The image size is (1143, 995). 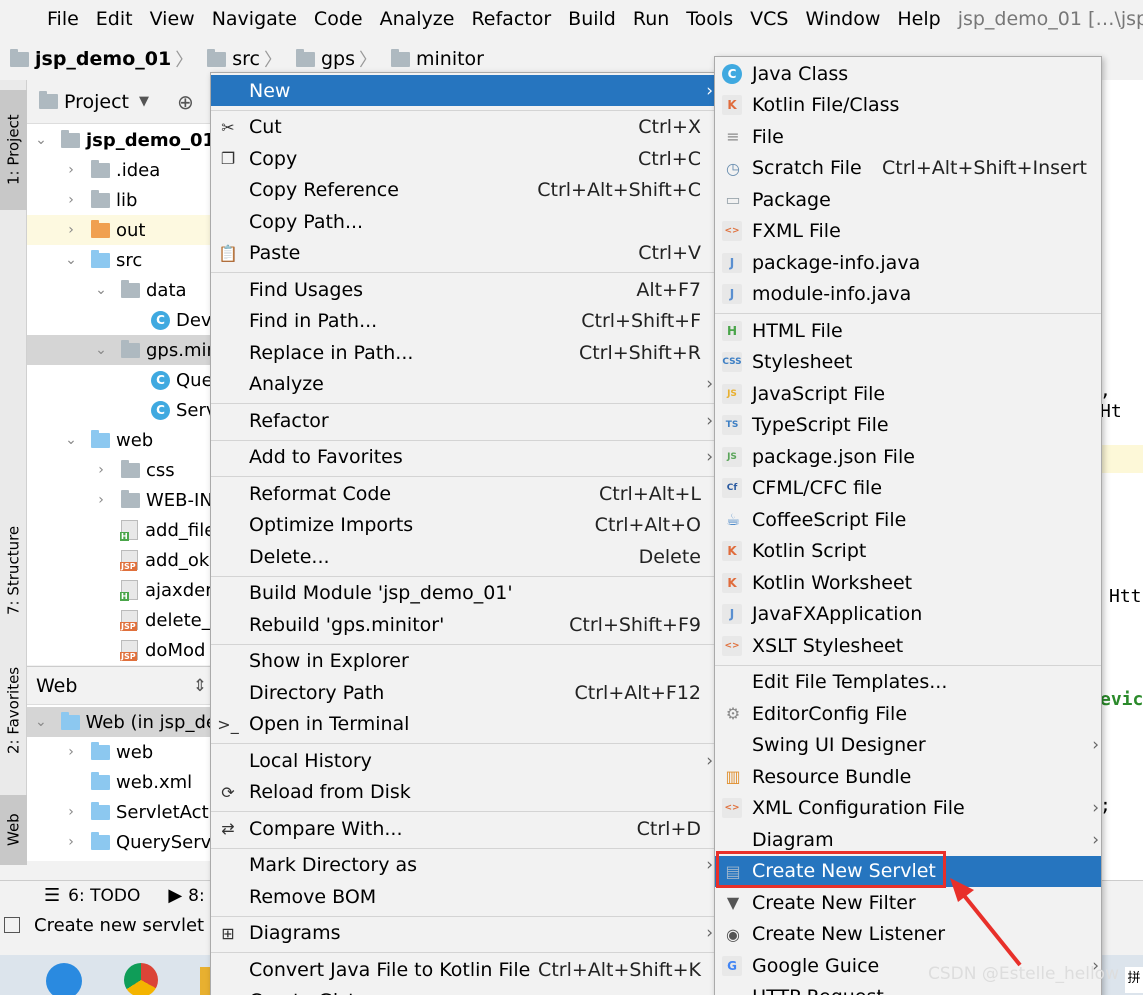 What do you see at coordinates (463, 90) in the screenshot?
I see `menu-item-new: New ›` at bounding box center [463, 90].